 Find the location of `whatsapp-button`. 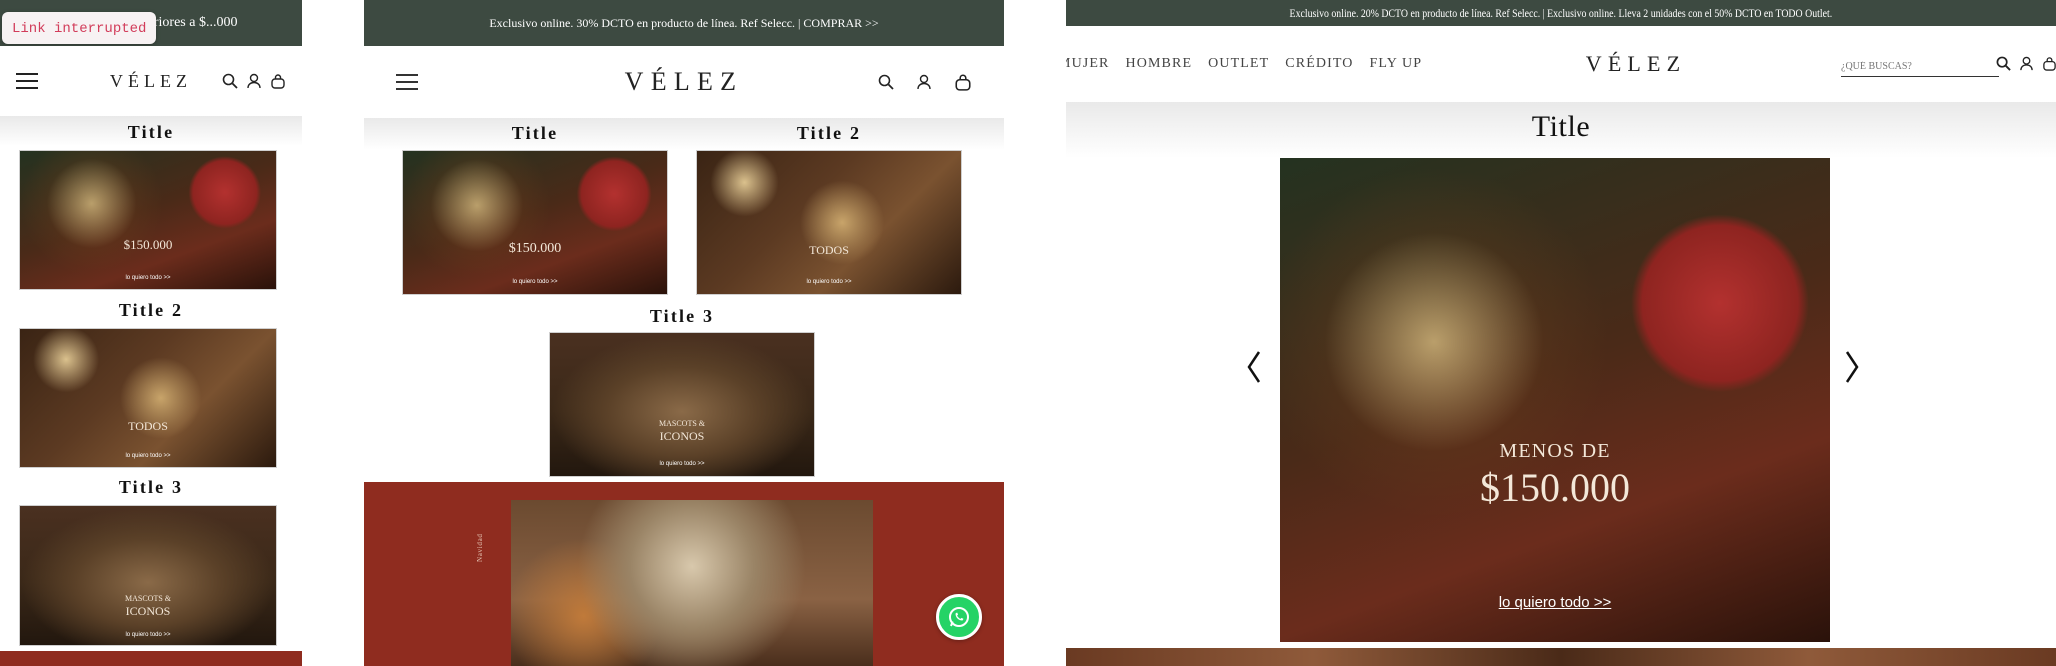

whatsapp-button is located at coordinates (959, 617).